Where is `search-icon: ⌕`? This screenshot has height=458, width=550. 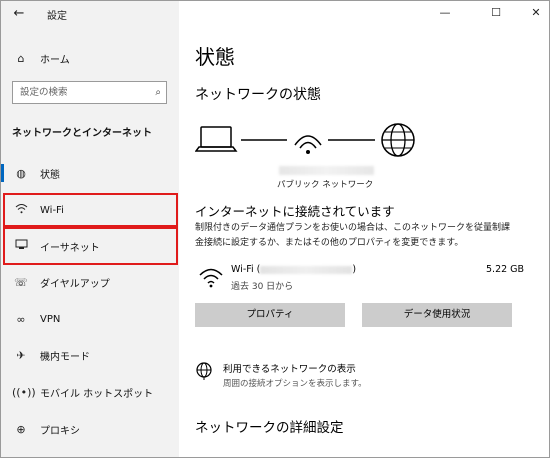 search-icon: ⌕ is located at coordinates (158, 92).